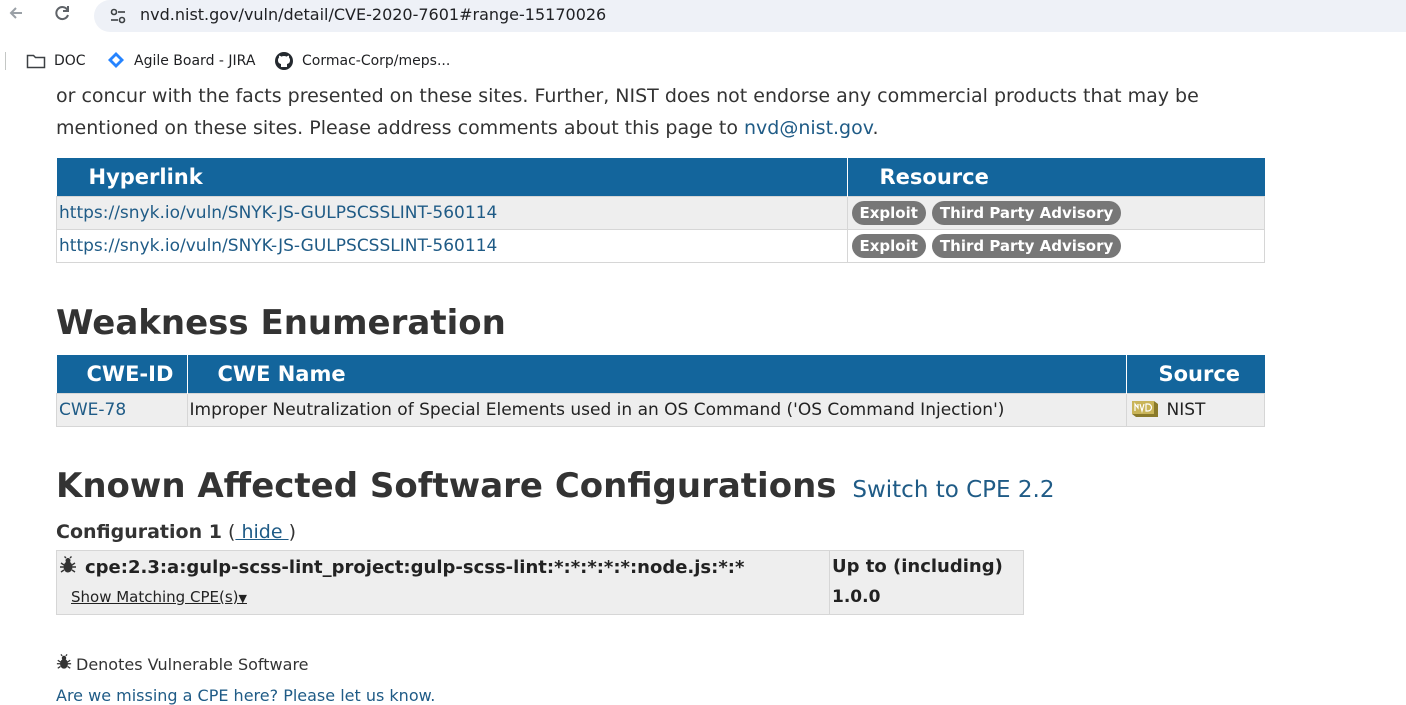 This screenshot has height=705, width=1406. What do you see at coordinates (195, 61) in the screenshot?
I see `bookmark-label: Agile Board - JIRA` at bounding box center [195, 61].